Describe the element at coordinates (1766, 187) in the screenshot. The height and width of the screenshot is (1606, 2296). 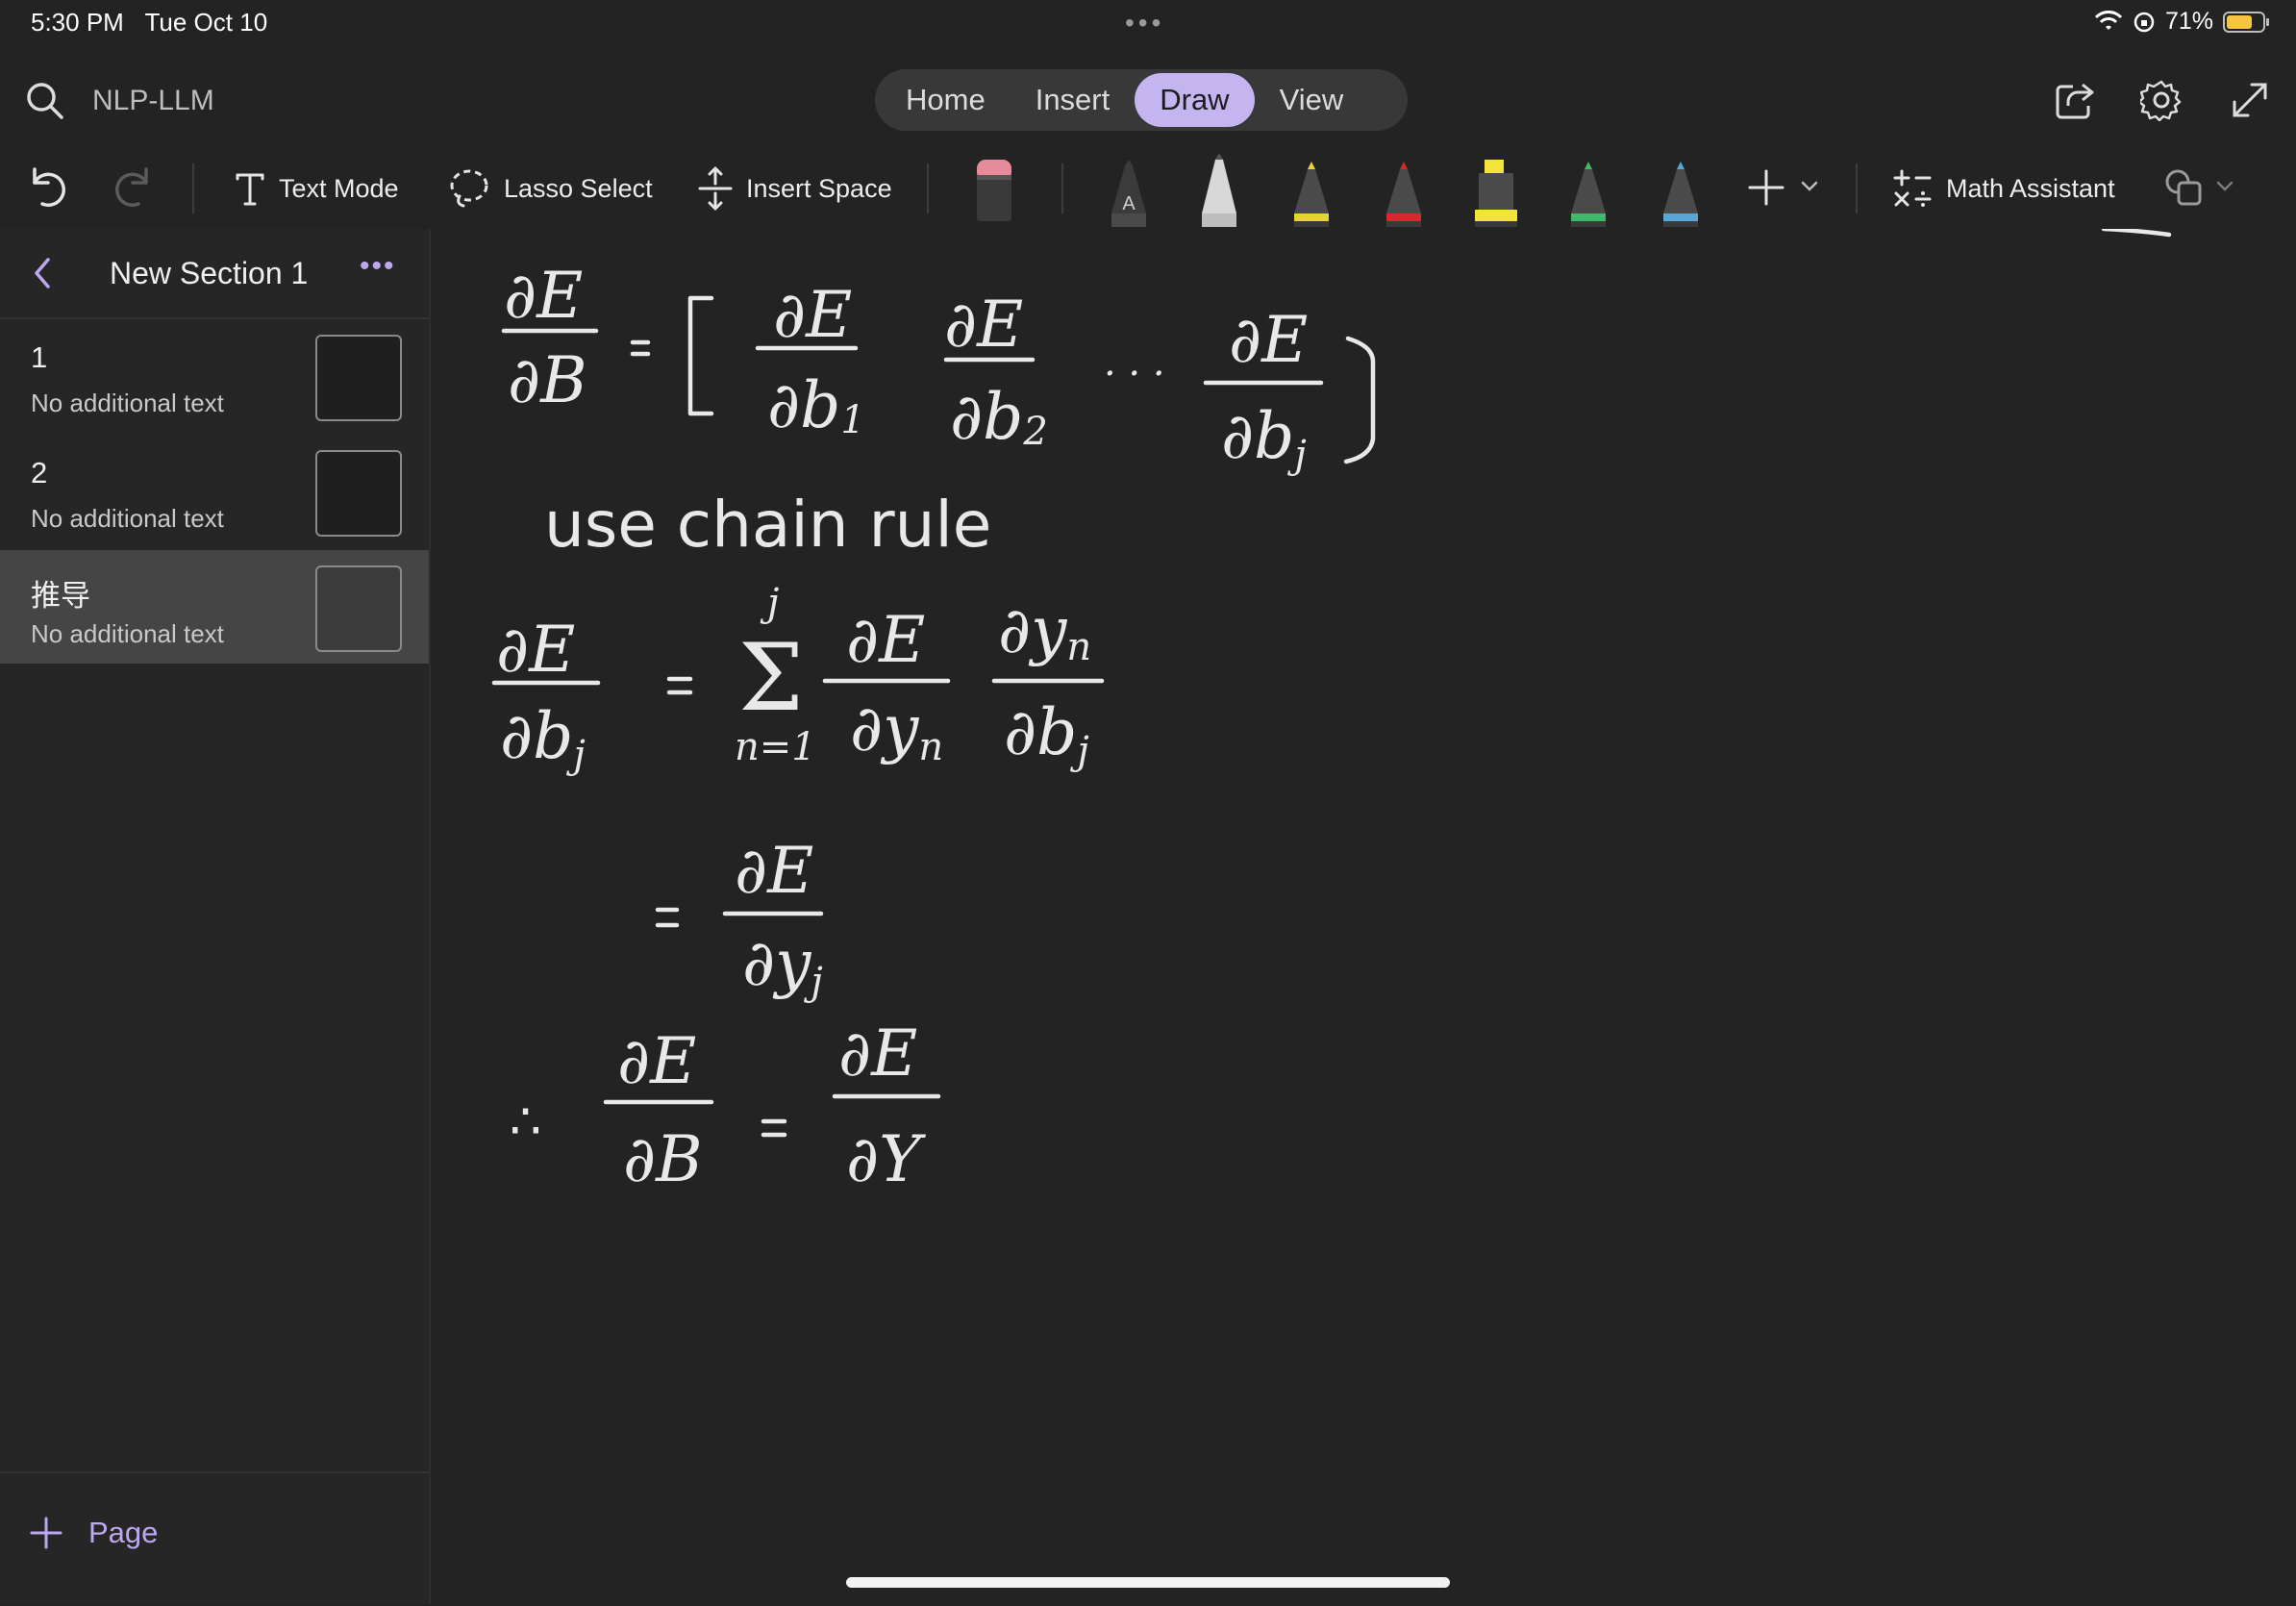
I see `add-pen-icon` at that location.